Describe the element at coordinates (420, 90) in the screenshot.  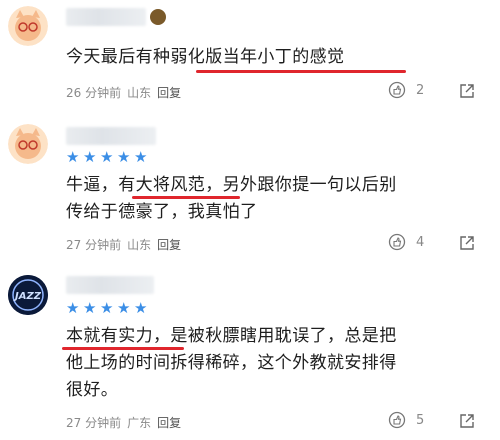
I see `like-count: 2` at that location.